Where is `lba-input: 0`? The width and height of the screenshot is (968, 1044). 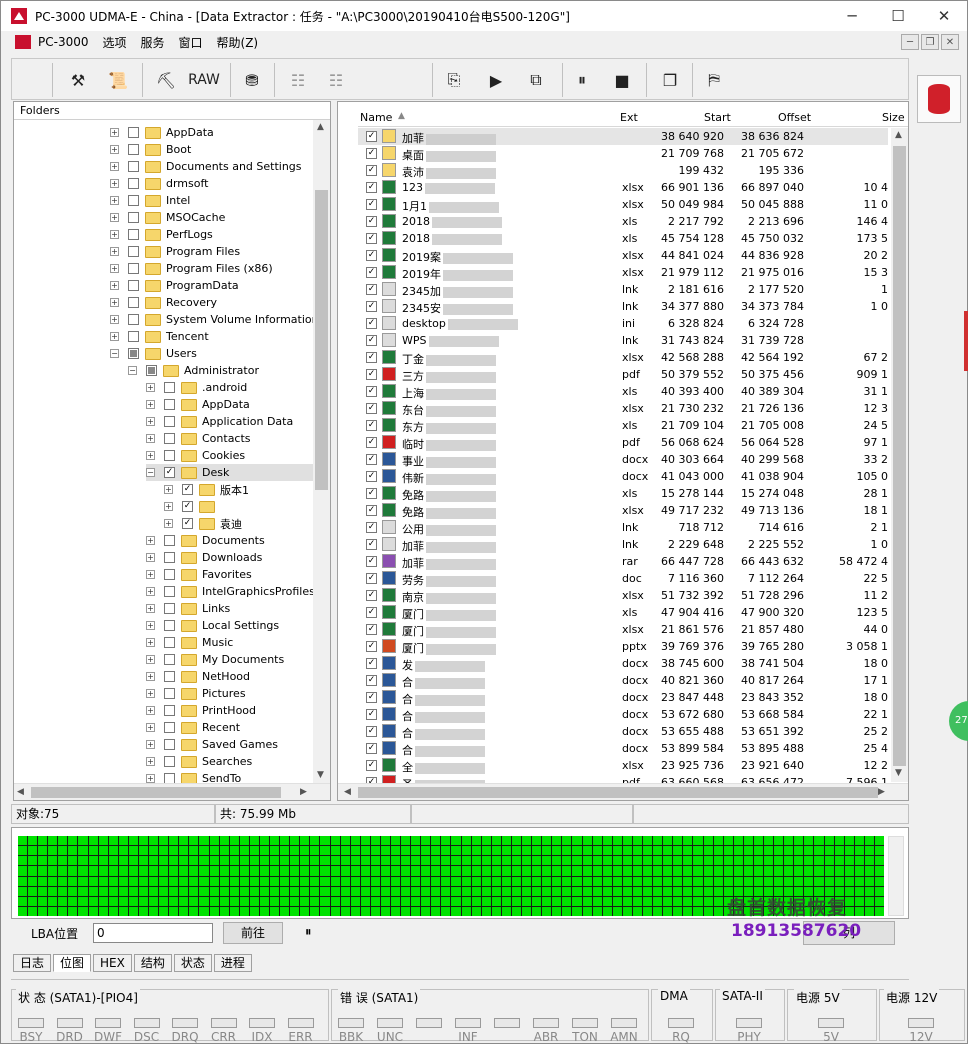
lba-input: 0 is located at coordinates (153, 933).